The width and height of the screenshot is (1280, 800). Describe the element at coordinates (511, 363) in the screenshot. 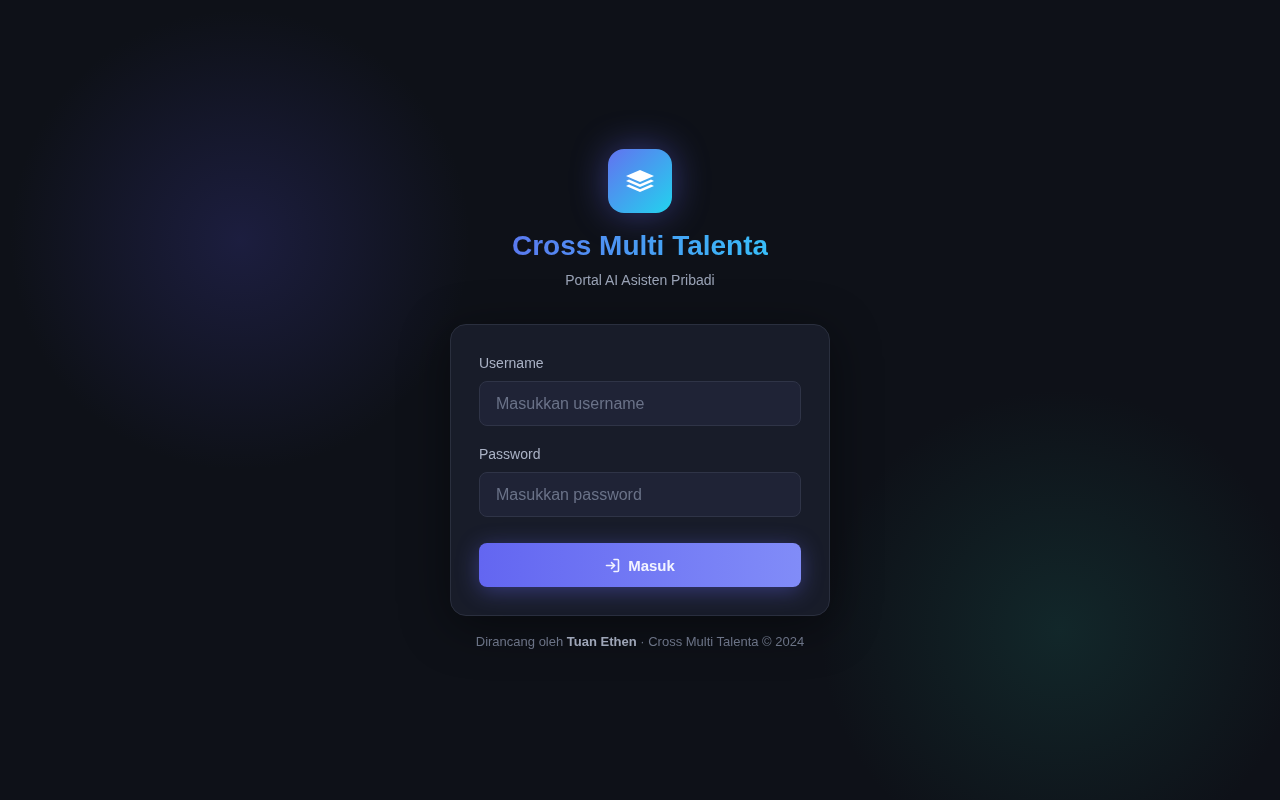

I see `field-label: Username` at that location.